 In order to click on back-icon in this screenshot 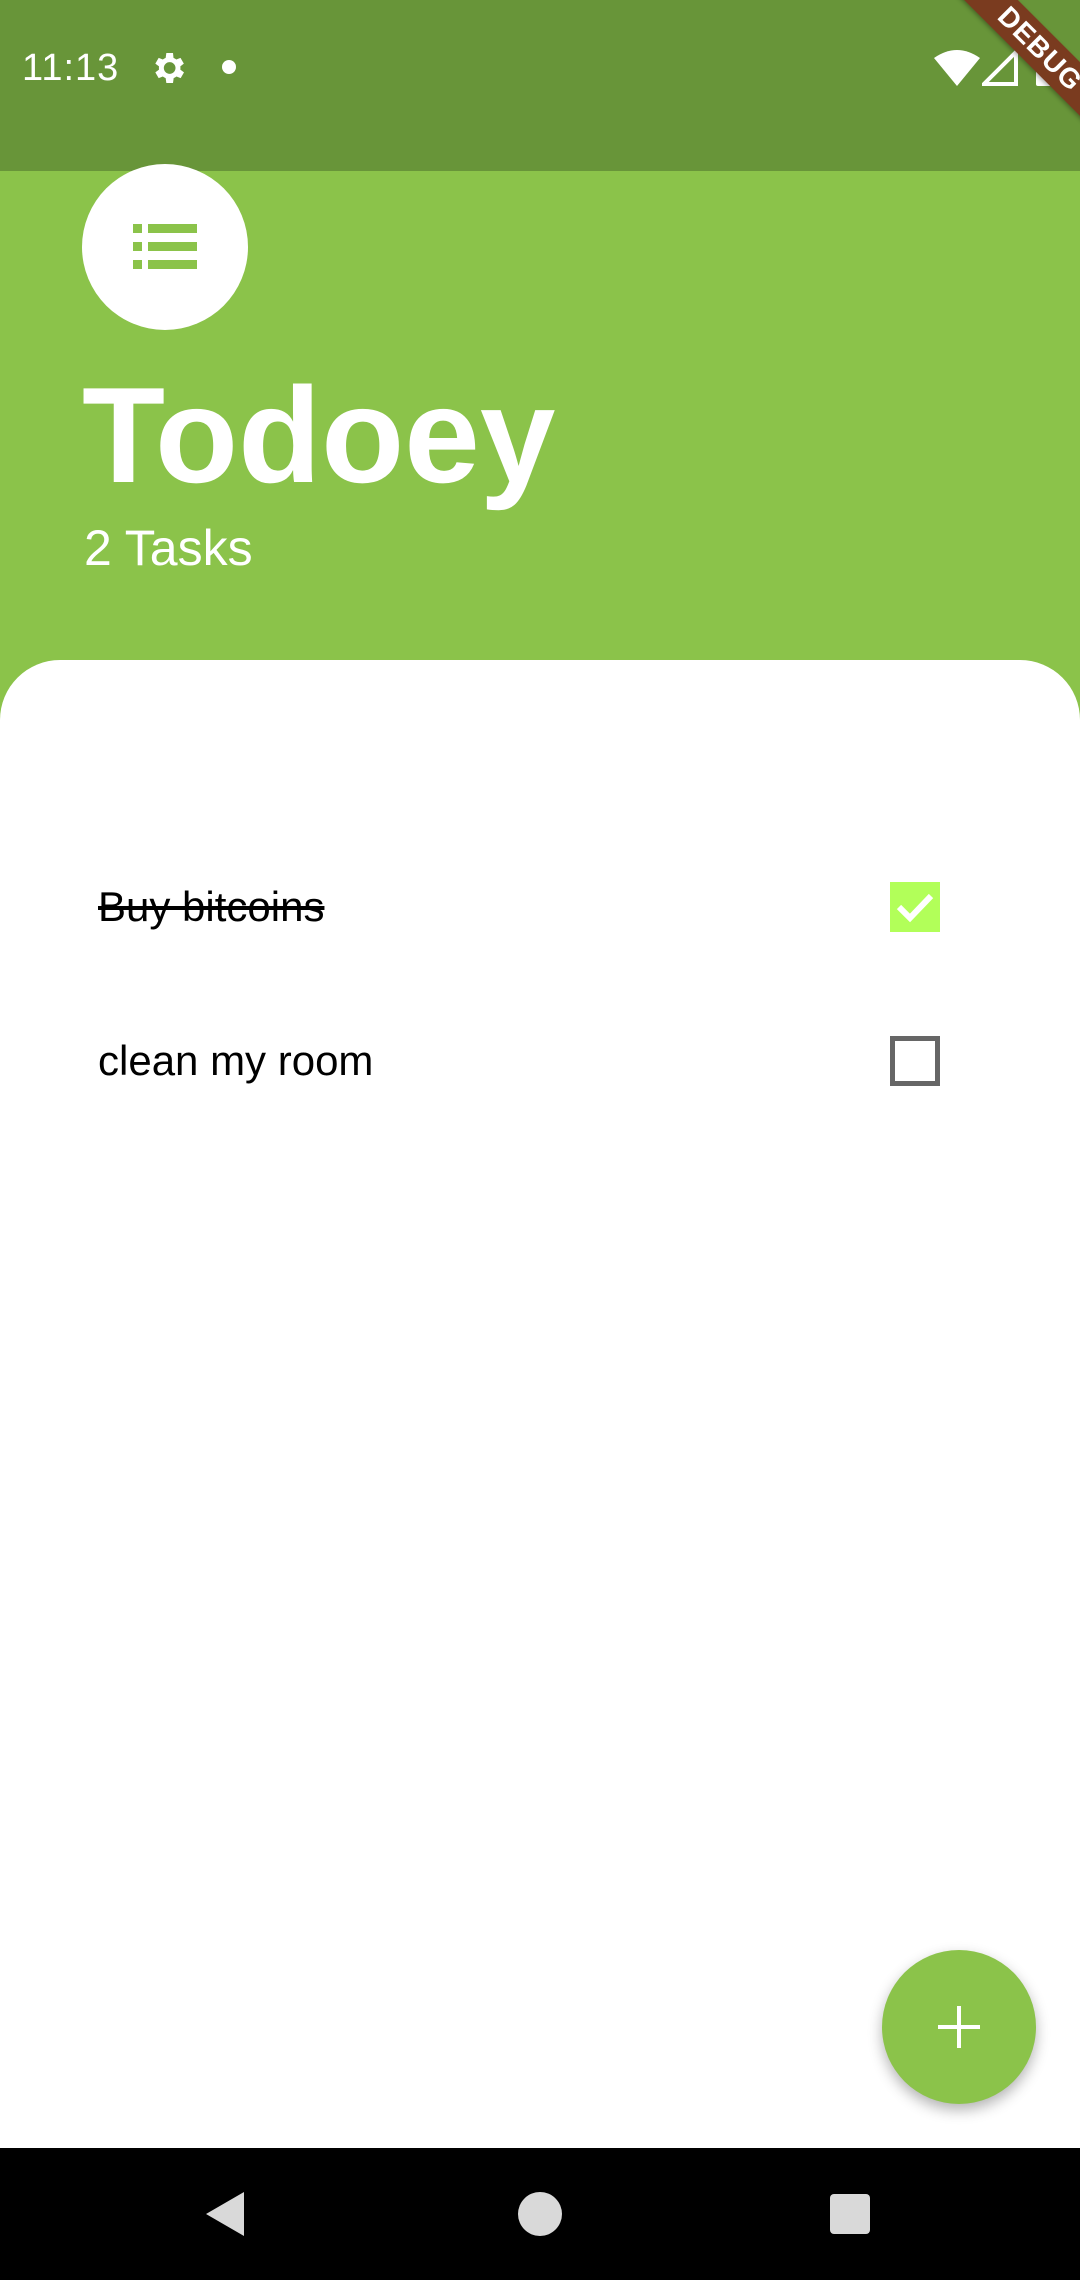, I will do `click(226, 2214)`.